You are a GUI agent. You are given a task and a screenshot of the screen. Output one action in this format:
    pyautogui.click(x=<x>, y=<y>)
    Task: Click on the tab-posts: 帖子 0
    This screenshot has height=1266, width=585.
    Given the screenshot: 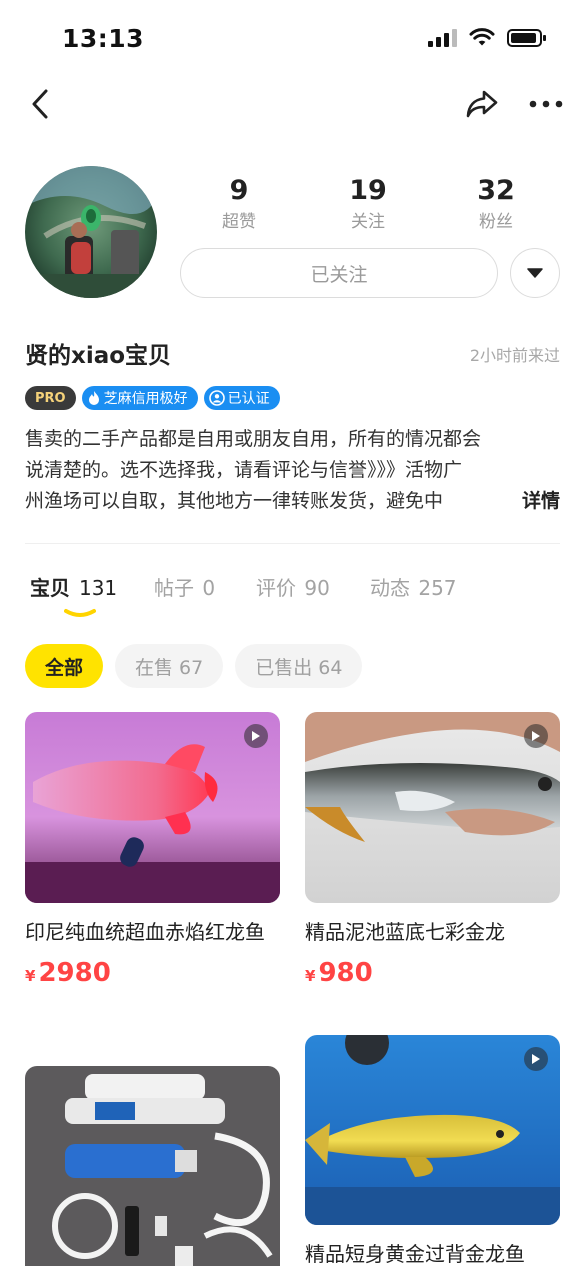 What is the action you would take?
    pyautogui.click(x=184, y=586)
    